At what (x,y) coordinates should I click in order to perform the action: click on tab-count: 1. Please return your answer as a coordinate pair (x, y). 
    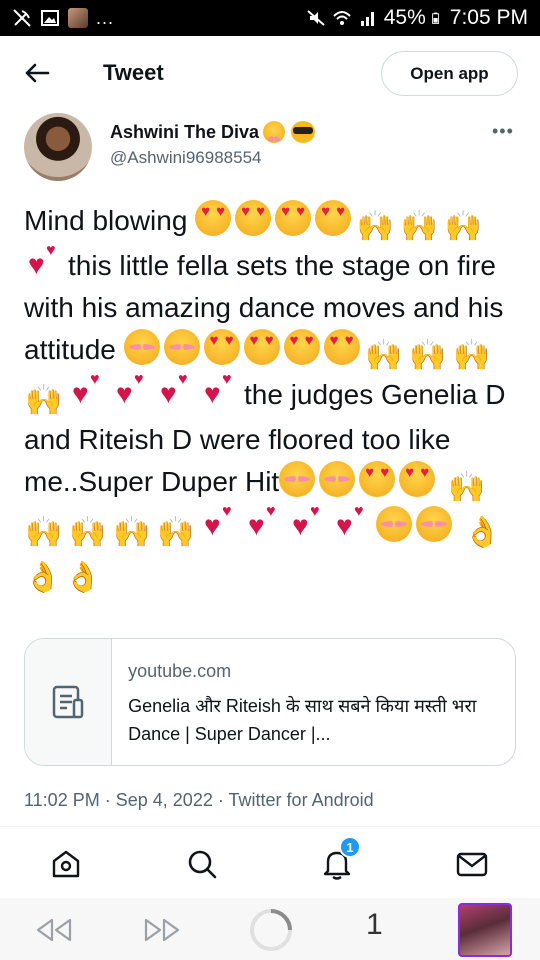
    Looking at the image, I should click on (374, 925).